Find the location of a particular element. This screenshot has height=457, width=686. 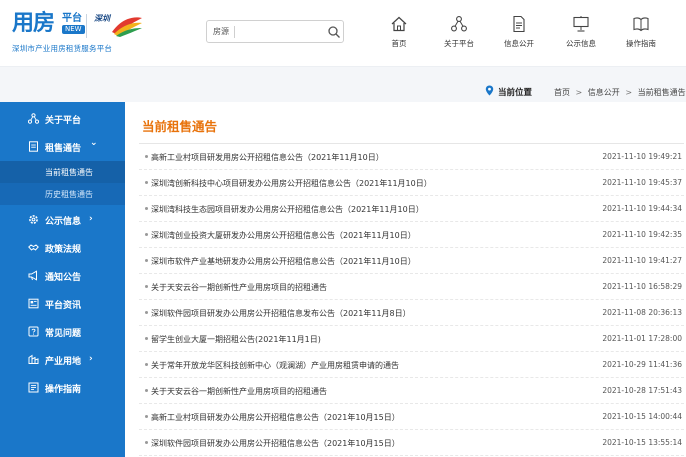

sidebar-item-public-info: 公示信息 › is located at coordinates (62, 219).